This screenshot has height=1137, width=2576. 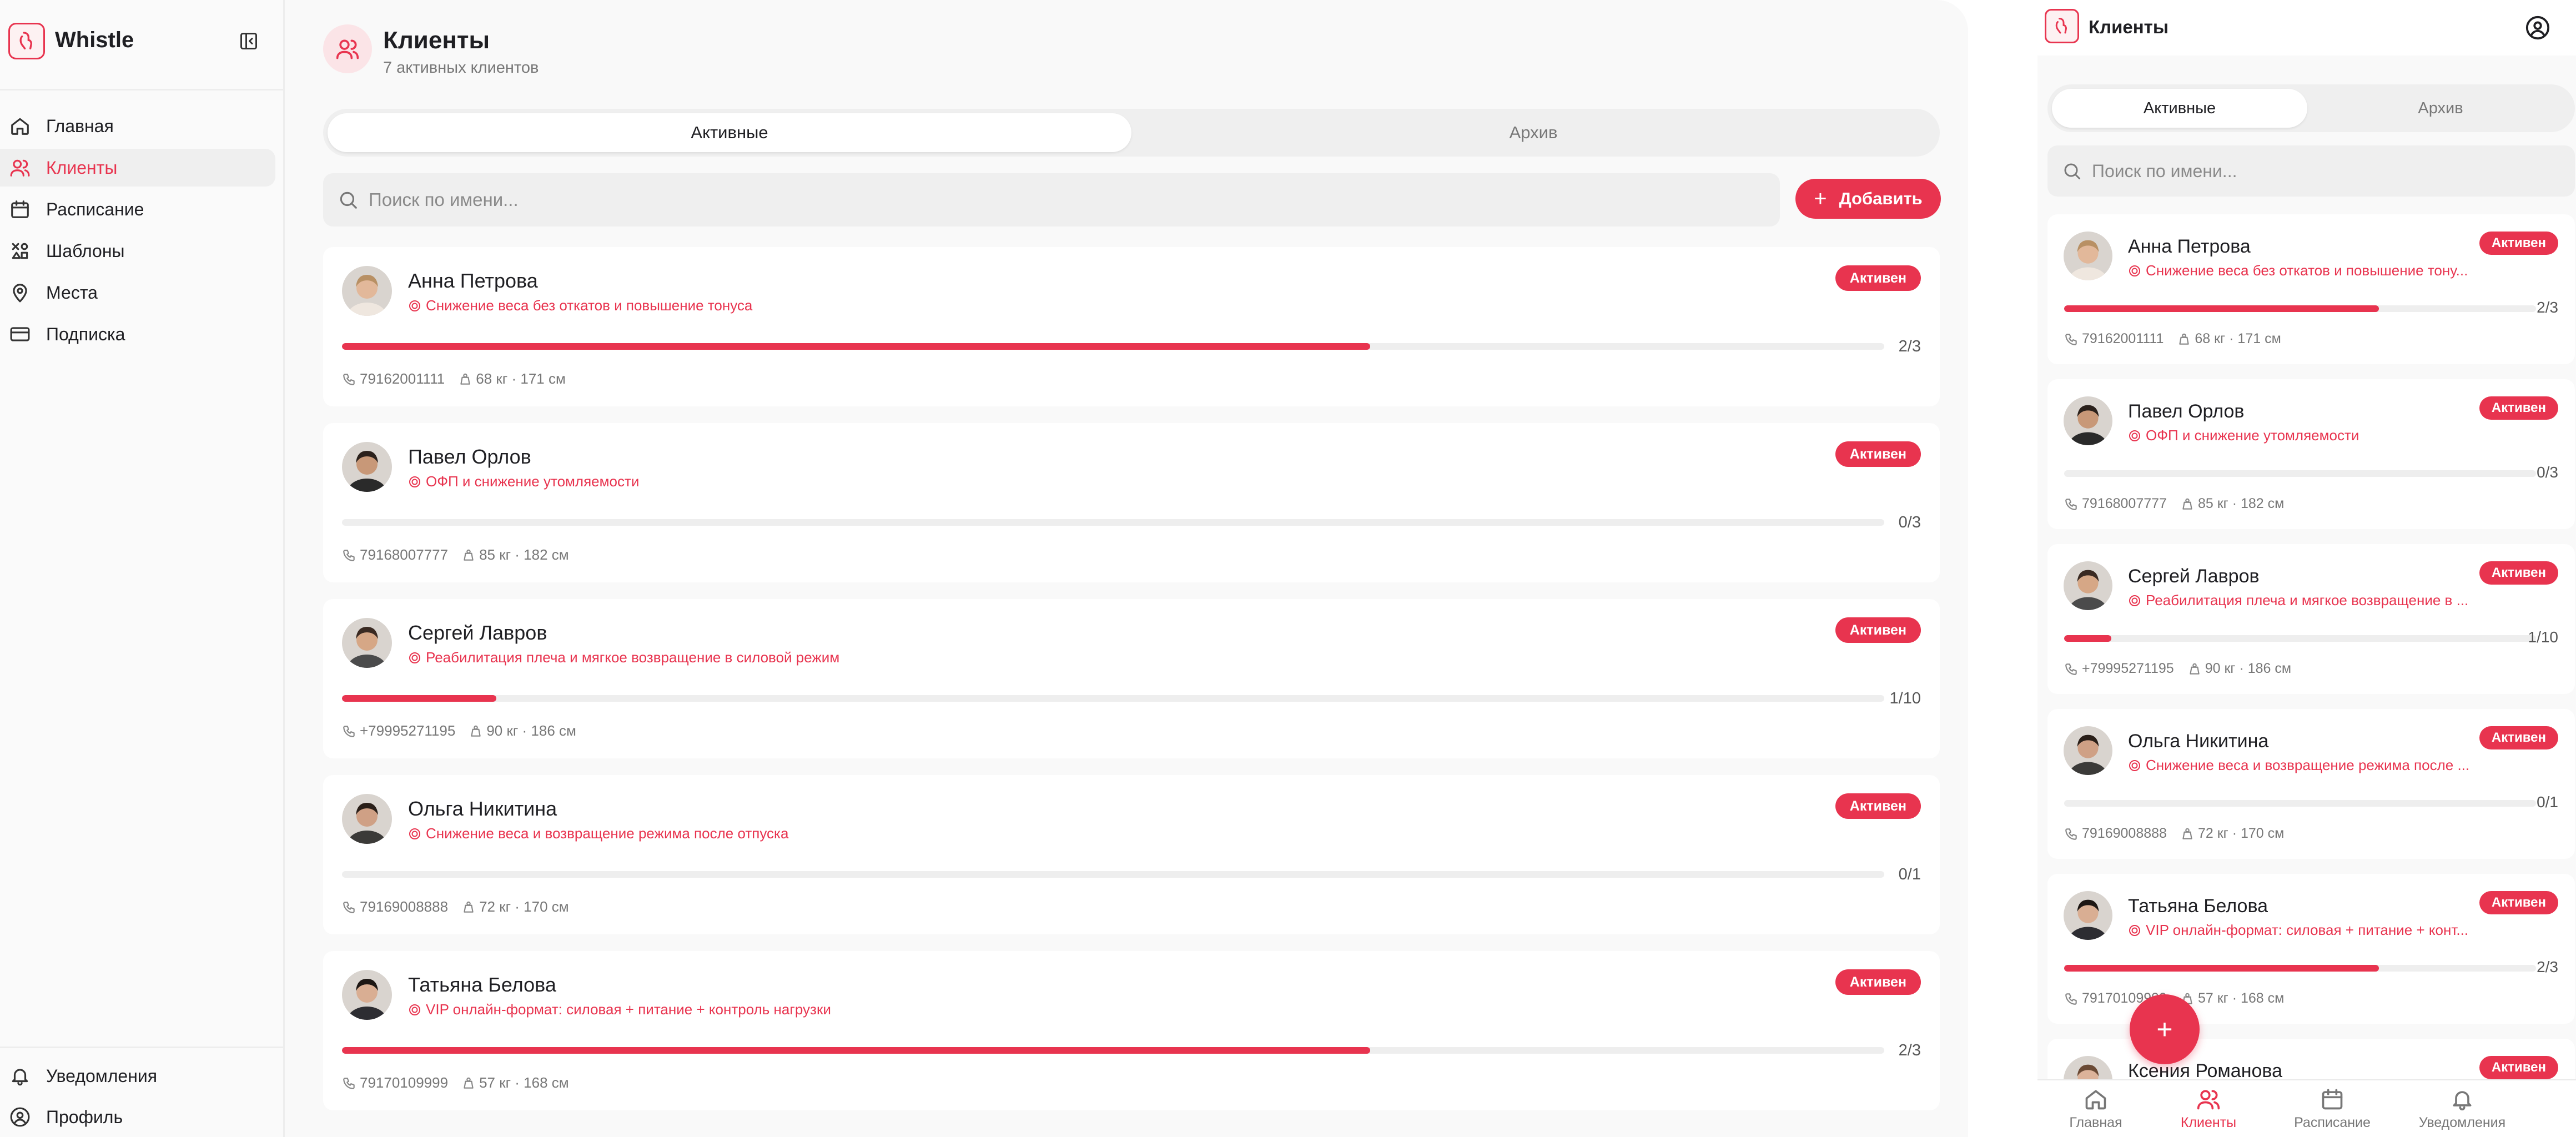 What do you see at coordinates (141, 1097) in the screenshot?
I see `sidebar-bottom-nav: Уведомления Профиль` at bounding box center [141, 1097].